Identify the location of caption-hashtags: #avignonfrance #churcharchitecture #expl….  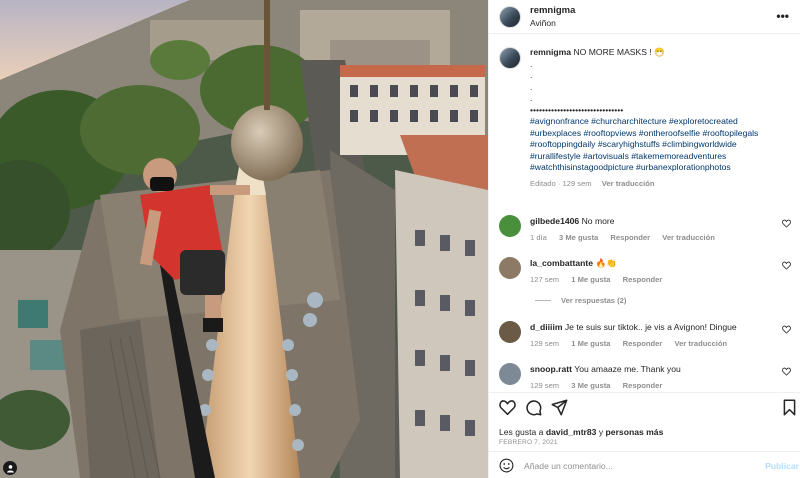
(659, 145).